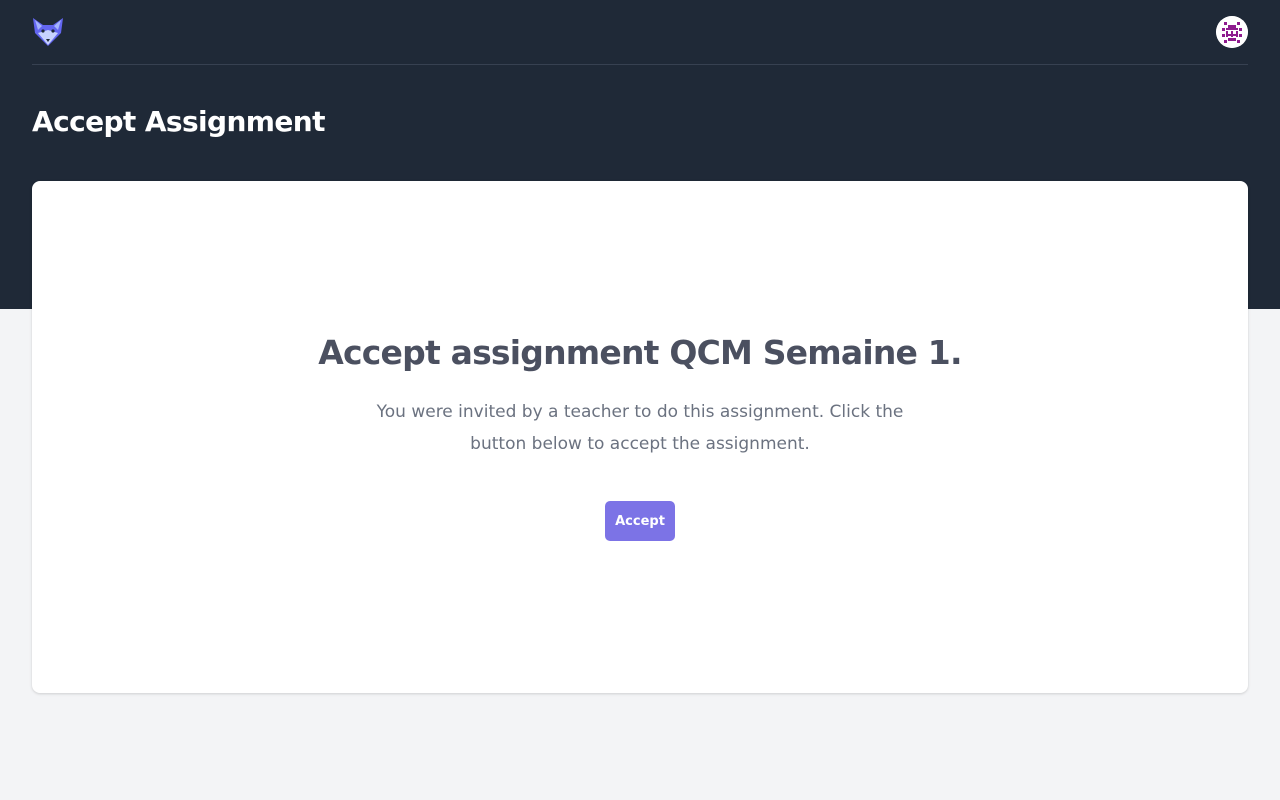 The image size is (1280, 800). I want to click on fox-logo-icon, so click(48, 32).